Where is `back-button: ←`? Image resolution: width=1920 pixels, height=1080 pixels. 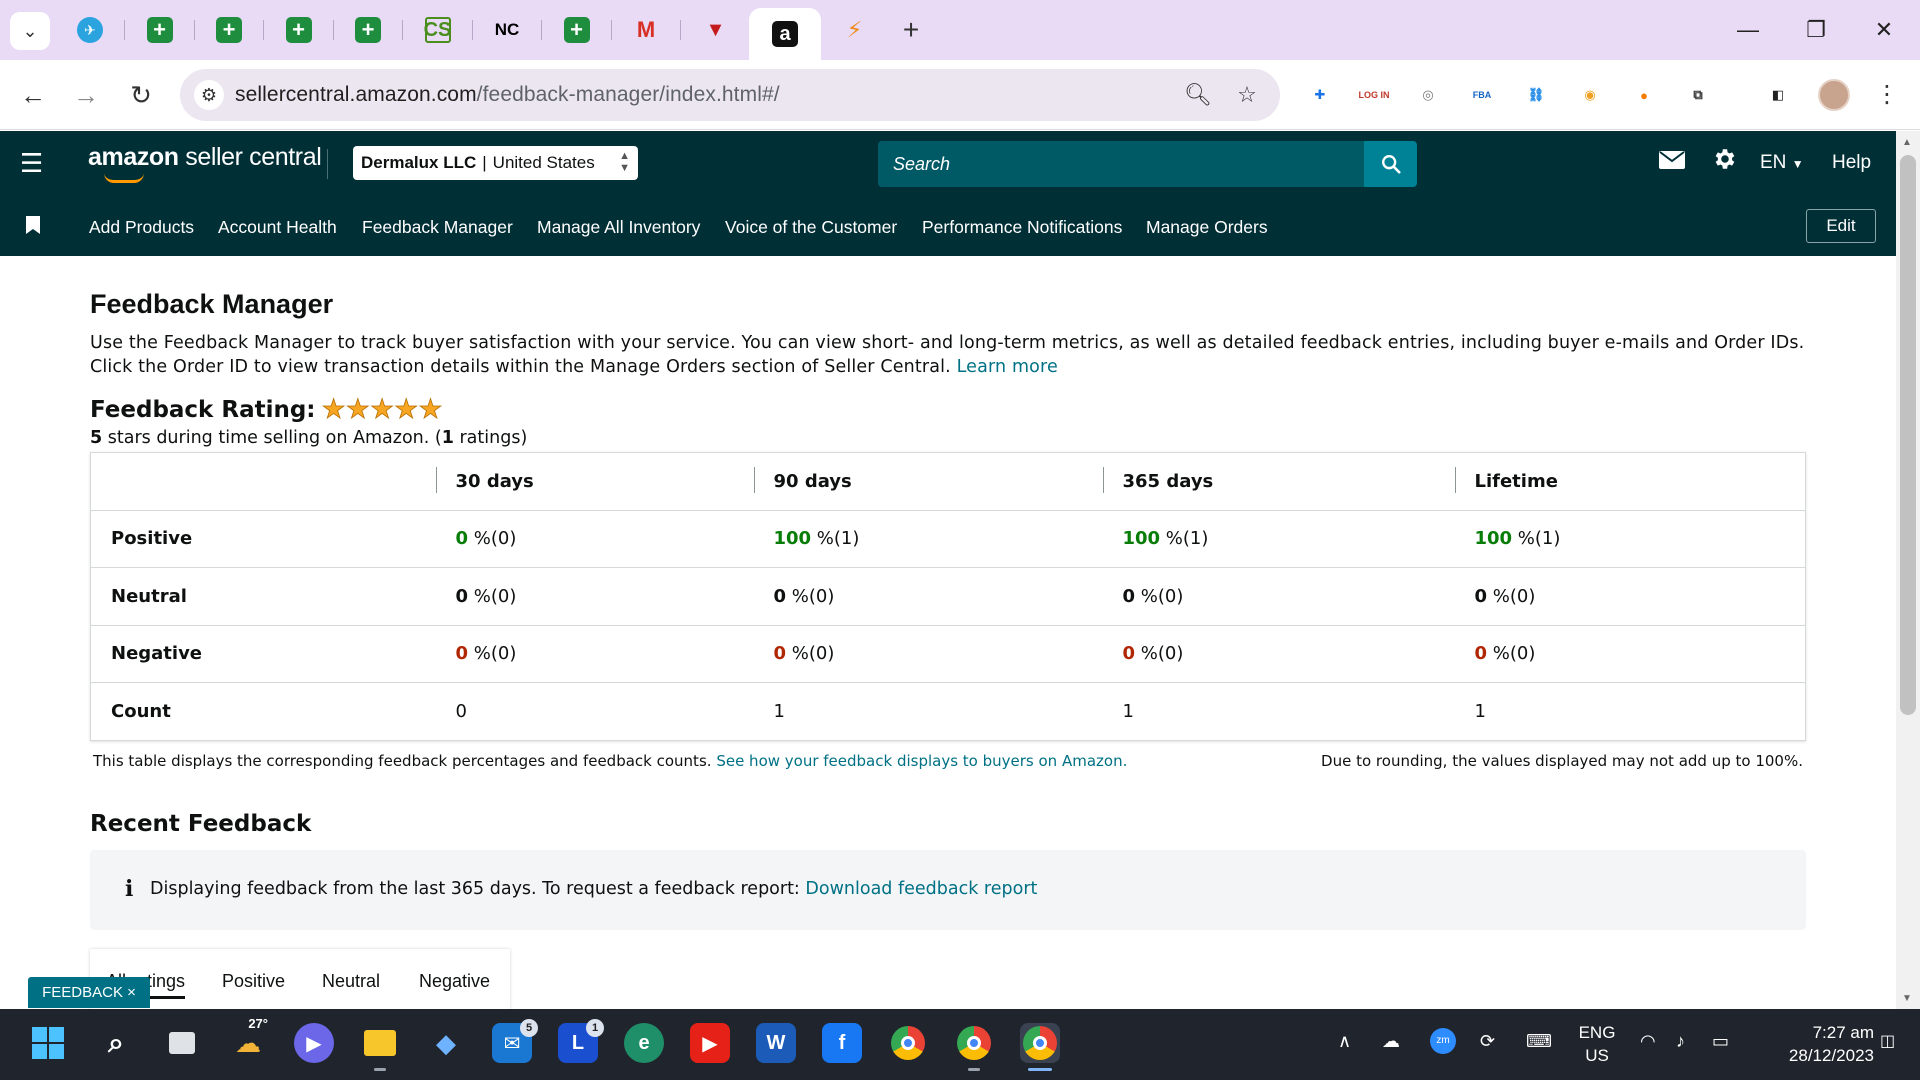 back-button: ← is located at coordinates (33, 95).